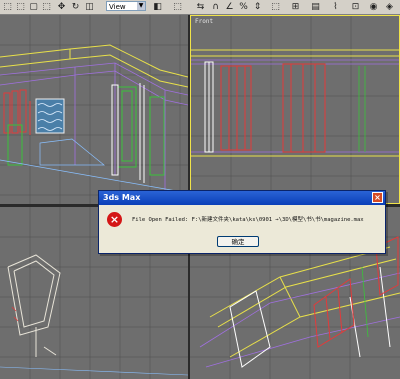 The image size is (400, 379). Describe the element at coordinates (114, 219) in the screenshot. I see `error-icon: ×` at that location.